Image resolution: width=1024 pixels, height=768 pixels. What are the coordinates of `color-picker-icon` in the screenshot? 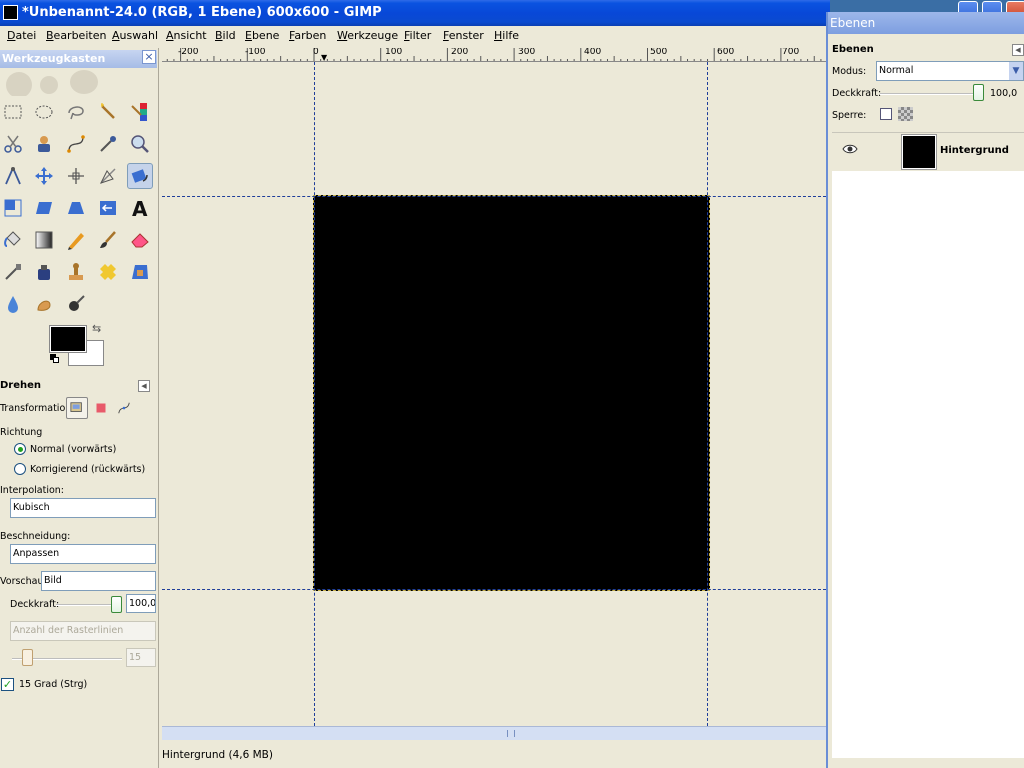 It's located at (108, 144).